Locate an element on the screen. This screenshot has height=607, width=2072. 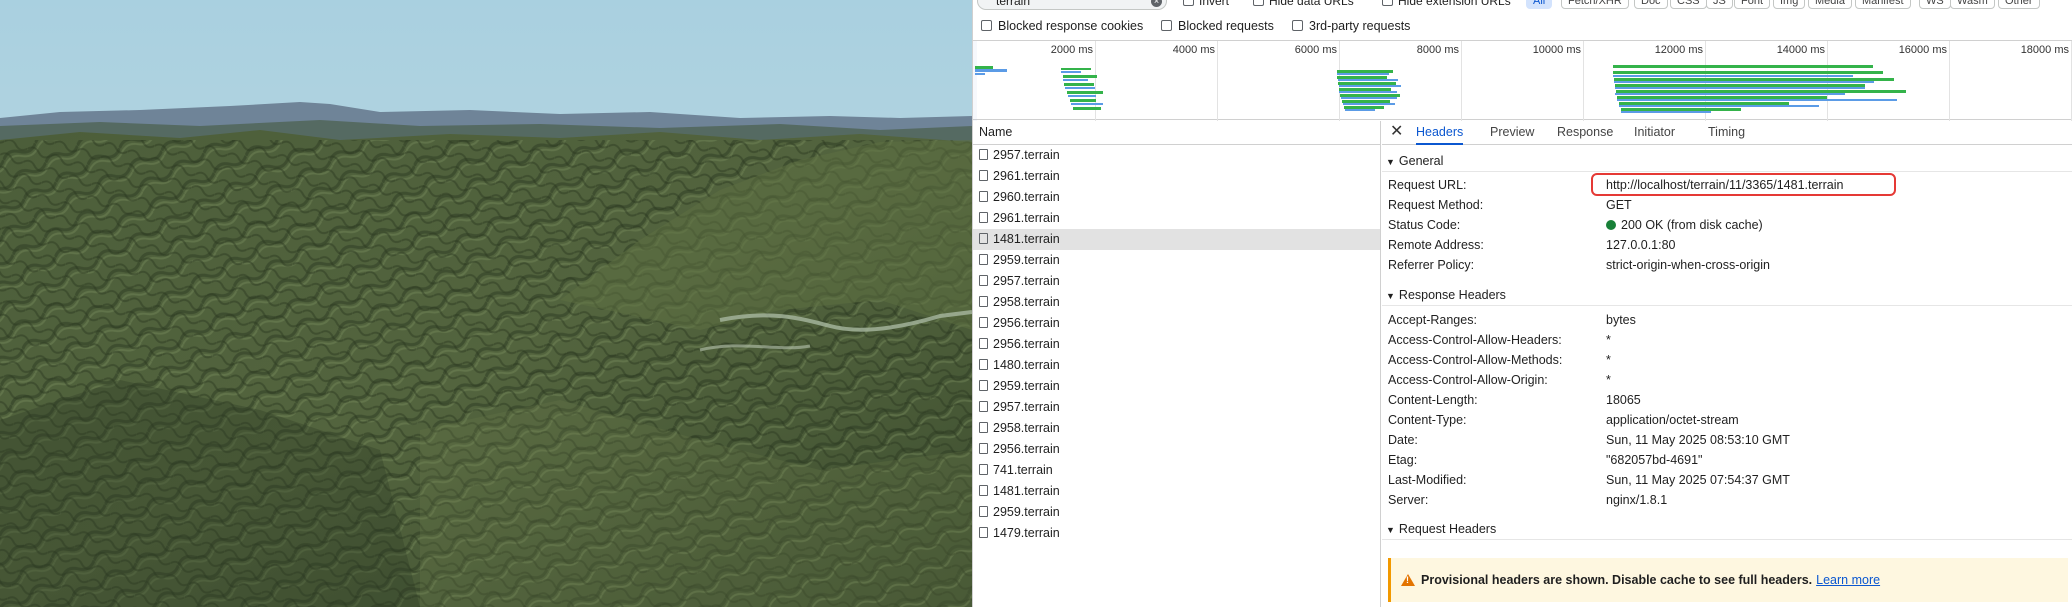
request-row: 1480.terrain is located at coordinates (1176, 365).